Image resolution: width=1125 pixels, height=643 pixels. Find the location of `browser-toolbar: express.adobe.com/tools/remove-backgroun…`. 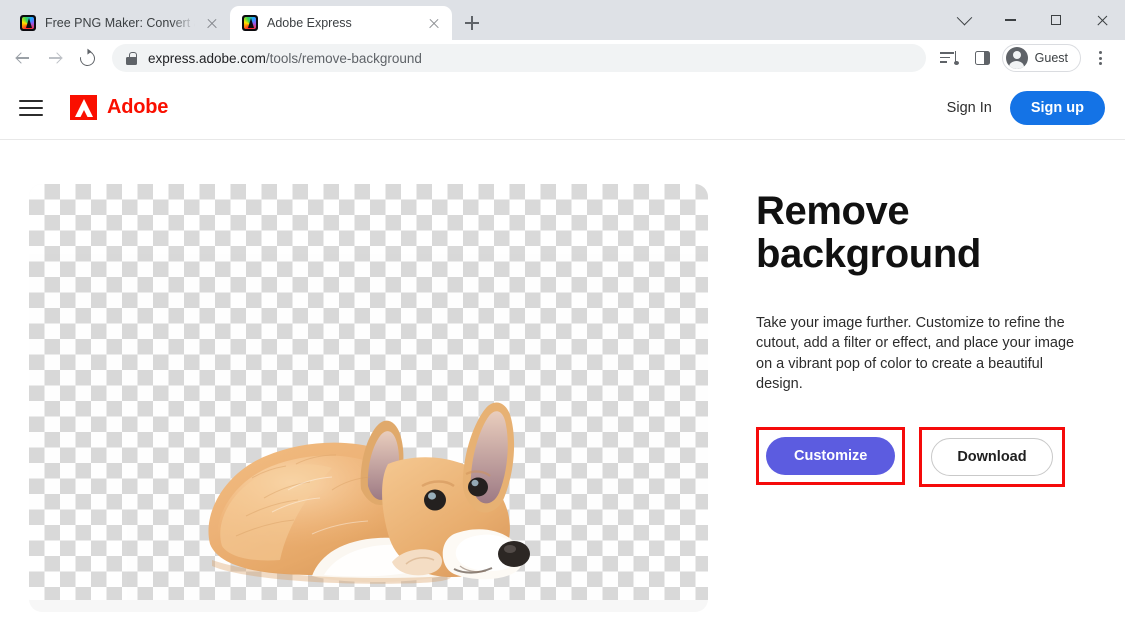

browser-toolbar: express.adobe.com/tools/remove-backgroun… is located at coordinates (562, 58).